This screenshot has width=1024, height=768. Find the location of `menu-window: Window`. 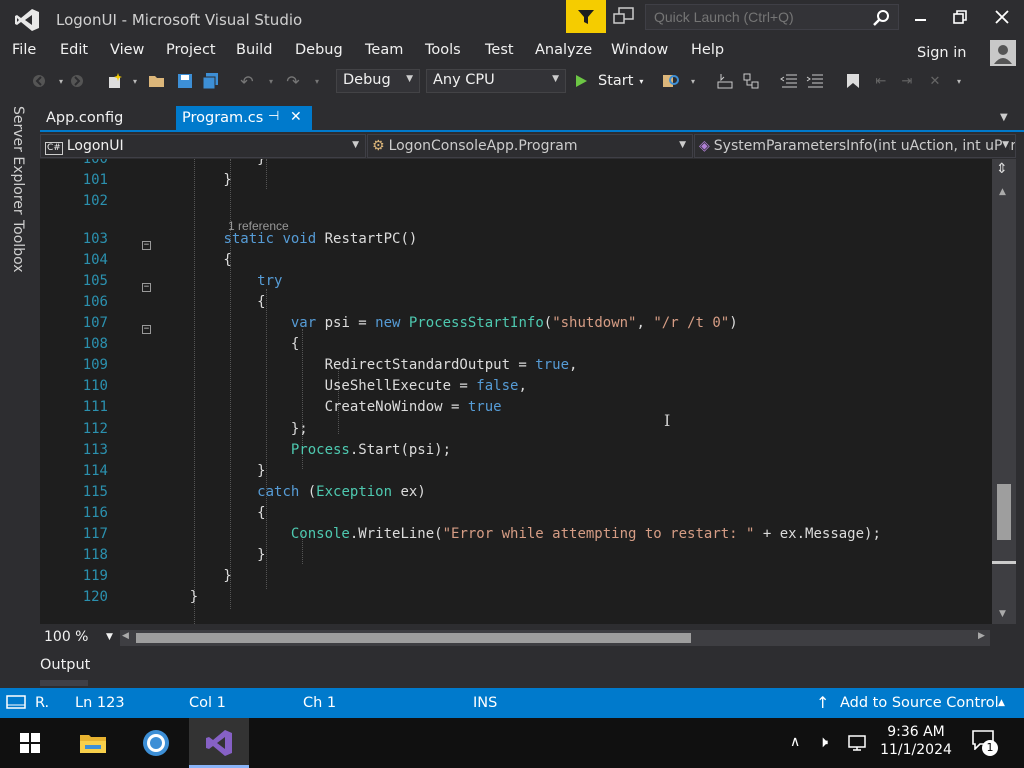

menu-window: Window is located at coordinates (639, 50).